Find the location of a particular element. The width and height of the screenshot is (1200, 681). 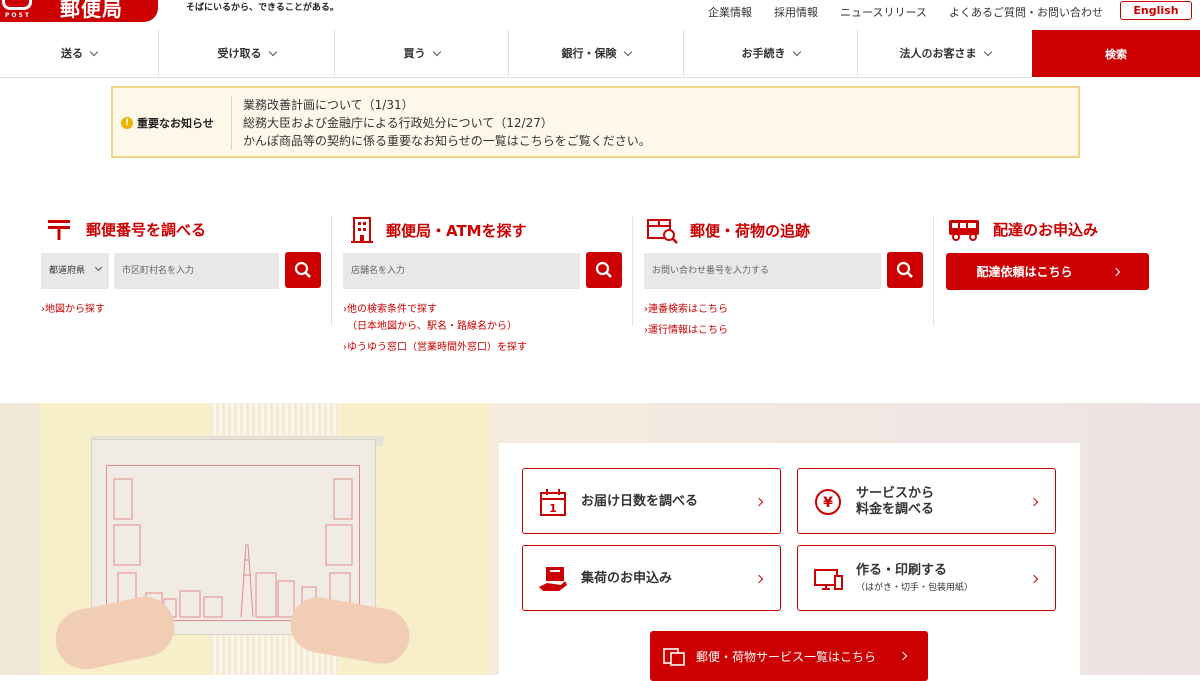

prefecture-select: 都道府県 is located at coordinates (75, 271).